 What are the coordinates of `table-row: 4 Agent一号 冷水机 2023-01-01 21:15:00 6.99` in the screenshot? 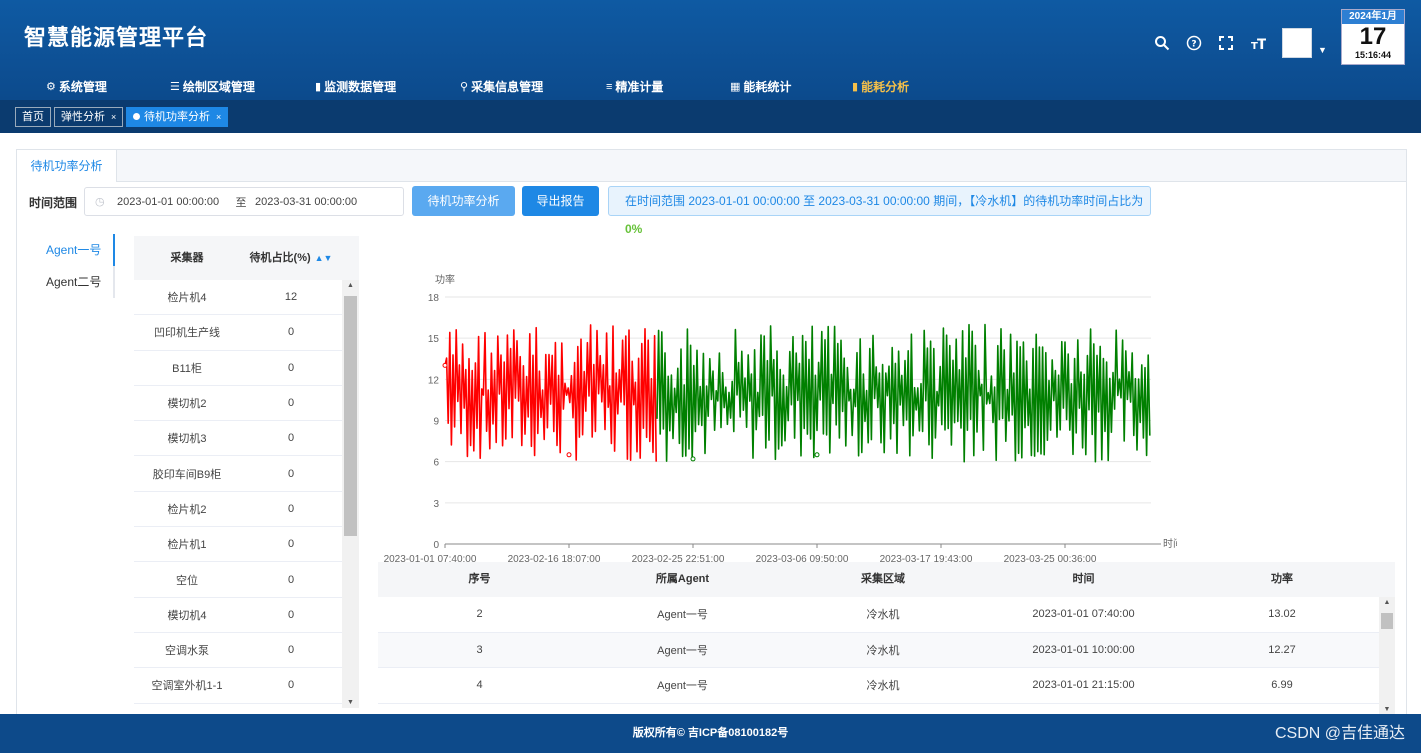 It's located at (886, 686).